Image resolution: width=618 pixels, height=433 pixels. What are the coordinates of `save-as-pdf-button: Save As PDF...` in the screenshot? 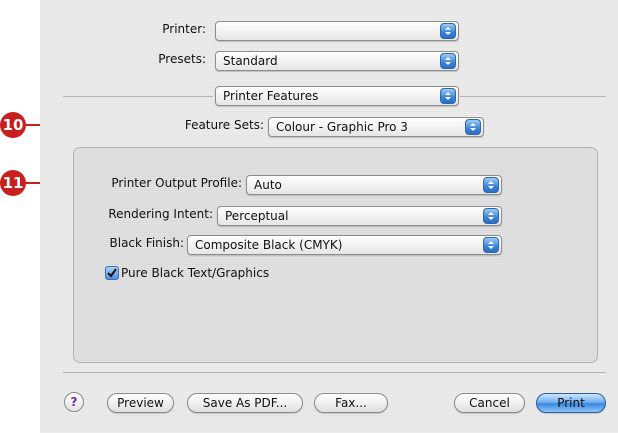 It's located at (245, 403).